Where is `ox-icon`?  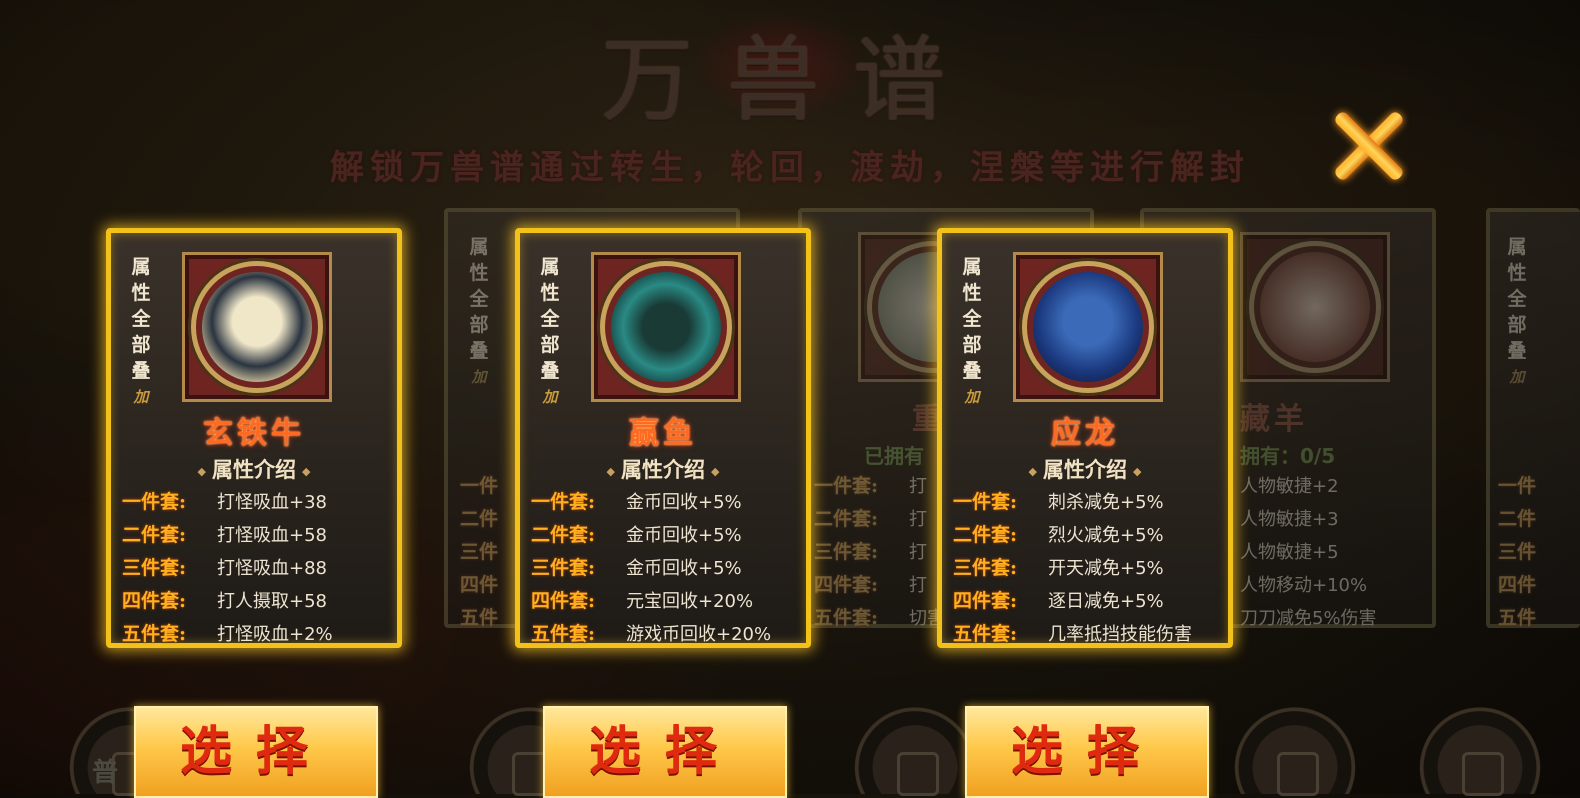
ox-icon is located at coordinates (257, 327).